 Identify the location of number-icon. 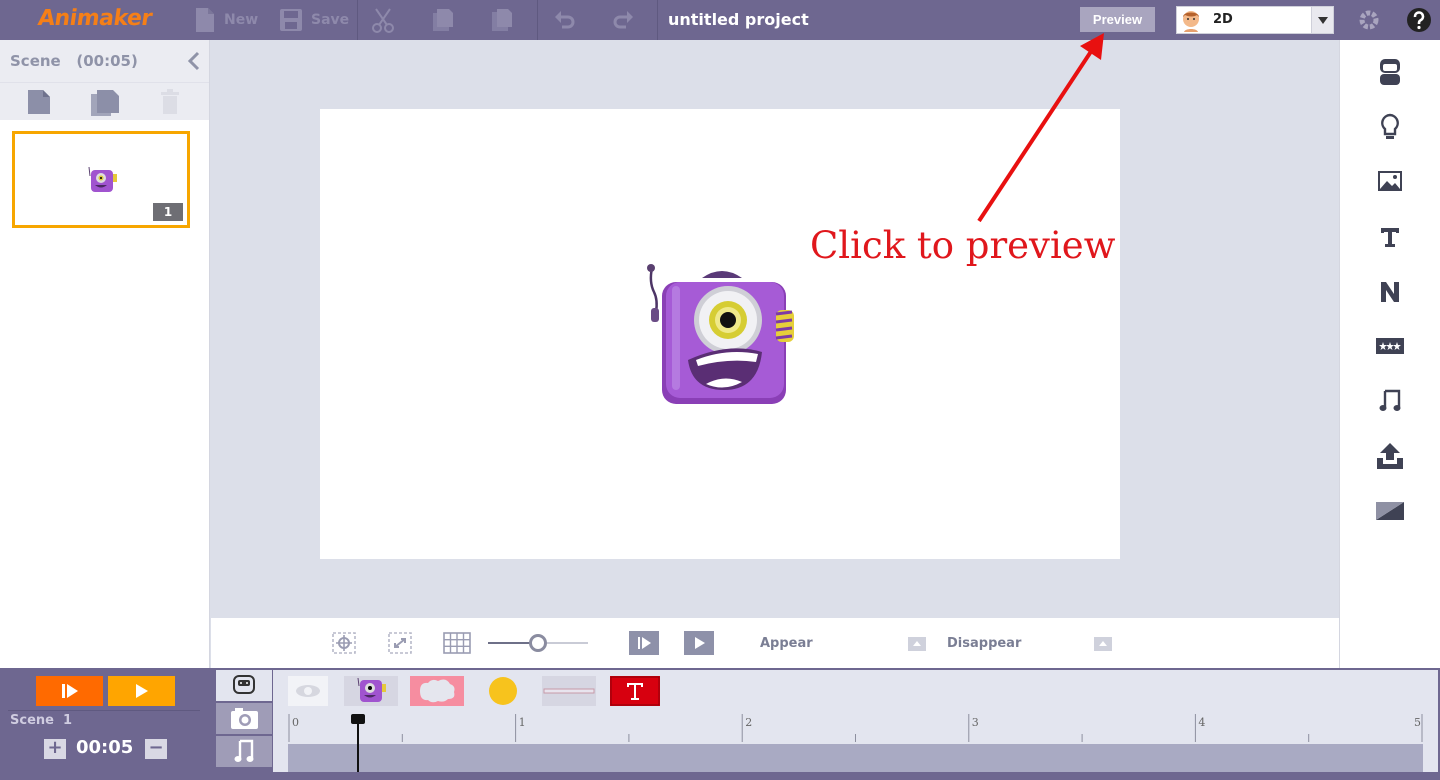
(1390, 292).